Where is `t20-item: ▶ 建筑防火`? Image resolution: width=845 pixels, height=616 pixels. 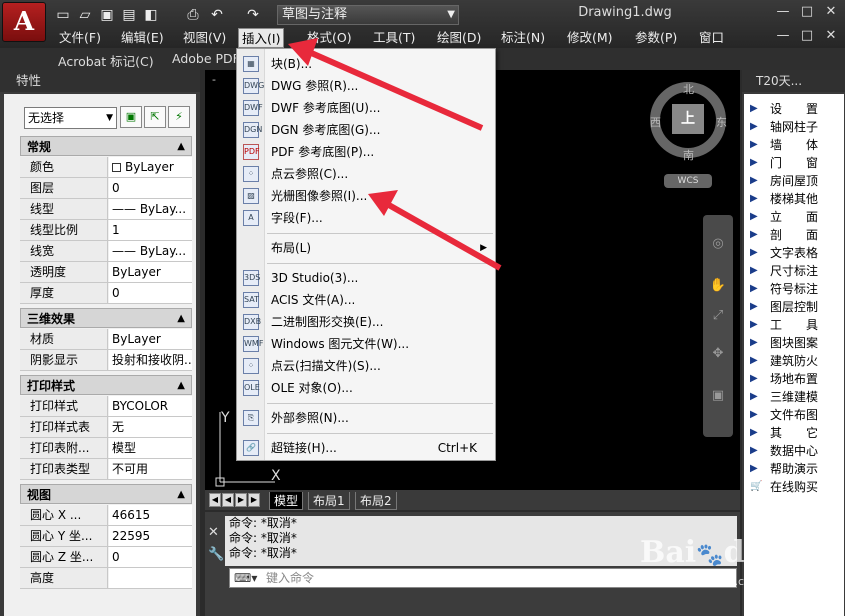 t20-item: ▶ 建筑防火 is located at coordinates (795, 361).